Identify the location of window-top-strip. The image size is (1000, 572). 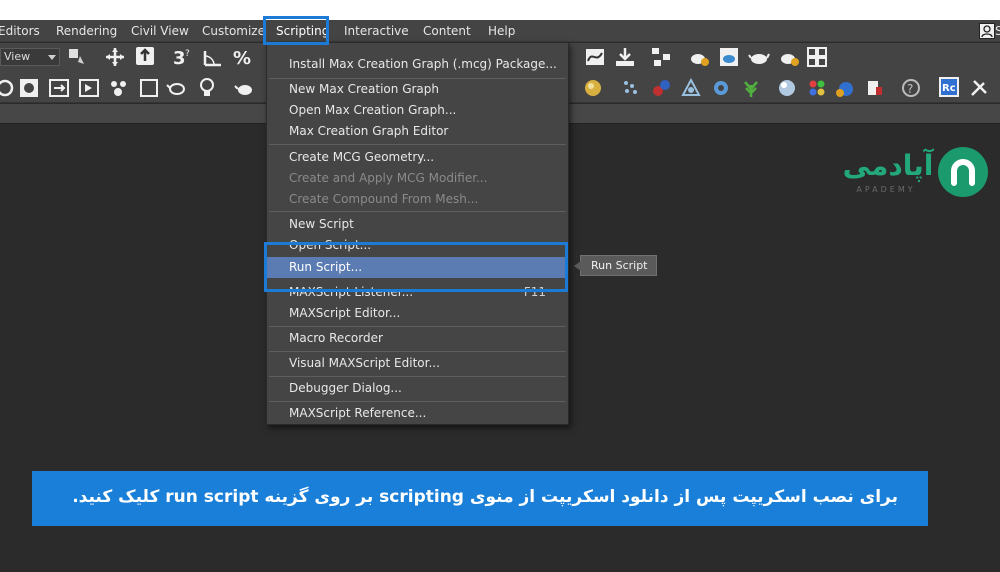
(500, 10).